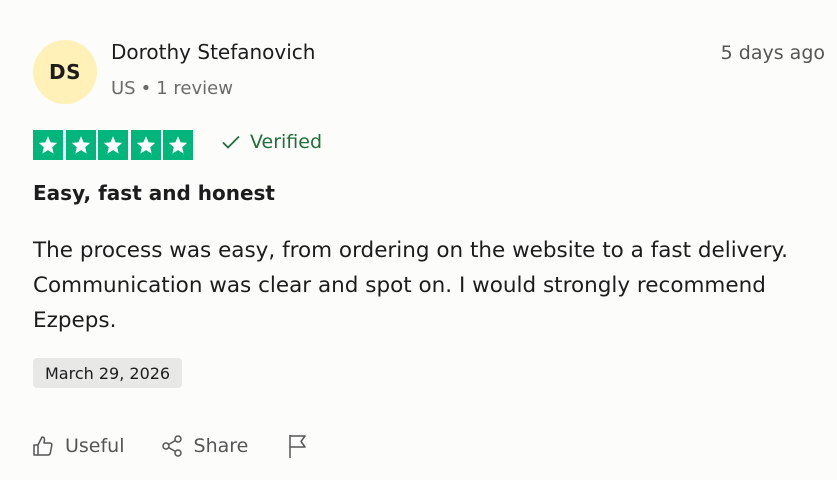 Image resolution: width=837 pixels, height=480 pixels. I want to click on report-button, so click(298, 446).